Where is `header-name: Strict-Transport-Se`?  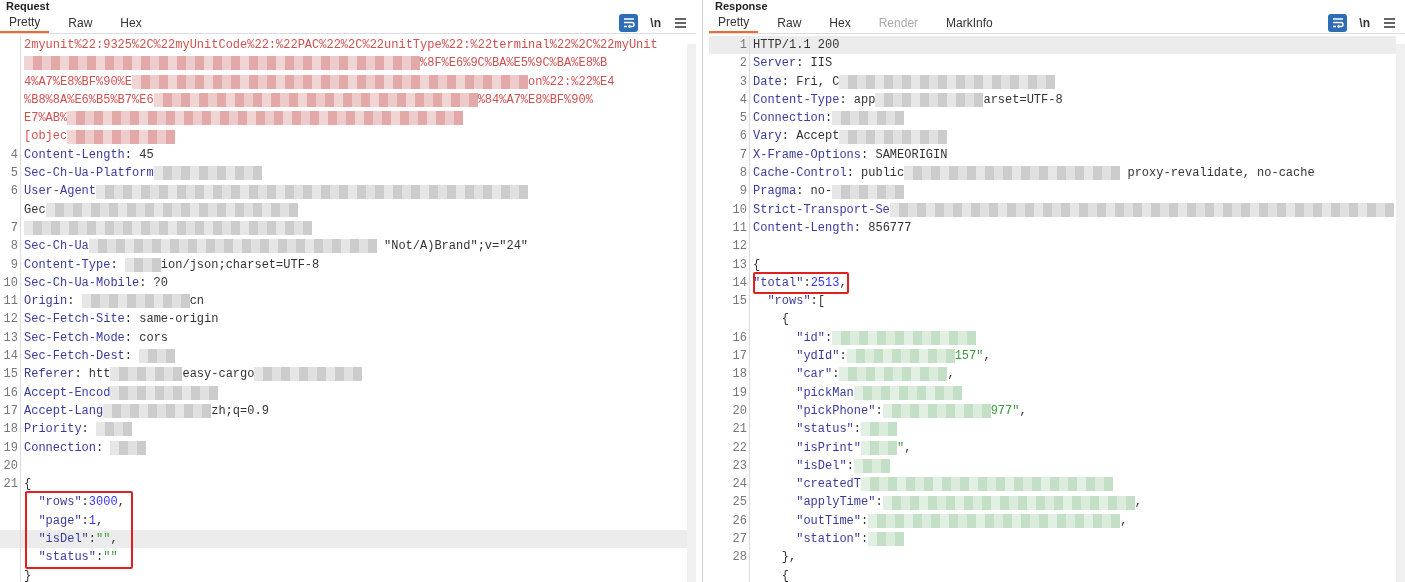 header-name: Strict-Transport-Se is located at coordinates (821, 210).